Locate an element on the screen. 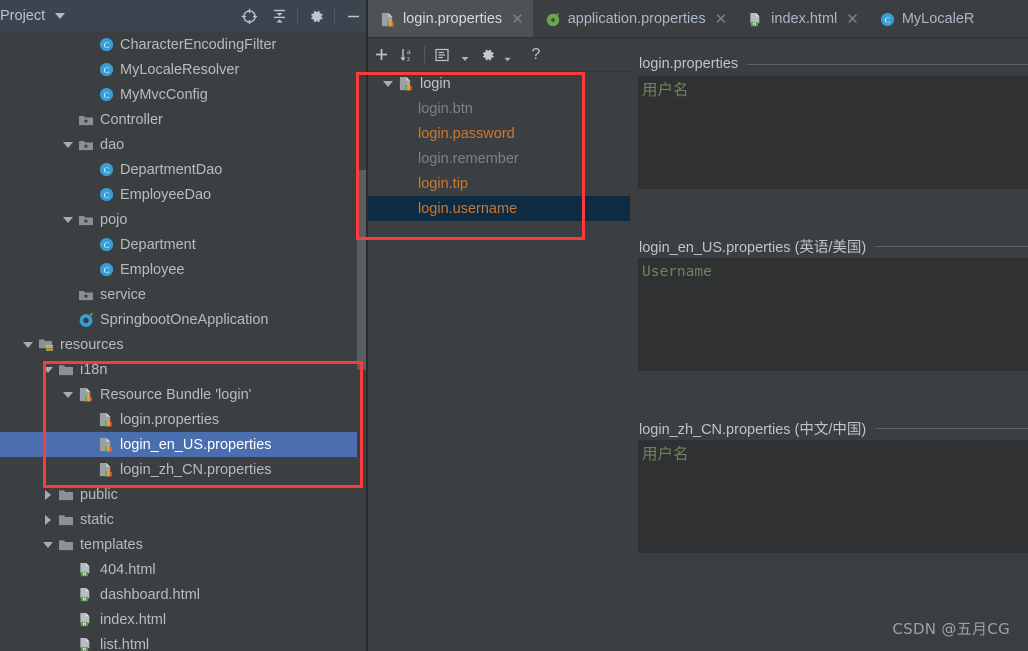 The image size is (1028, 651). svg-text: H is located at coordinates (84, 598).